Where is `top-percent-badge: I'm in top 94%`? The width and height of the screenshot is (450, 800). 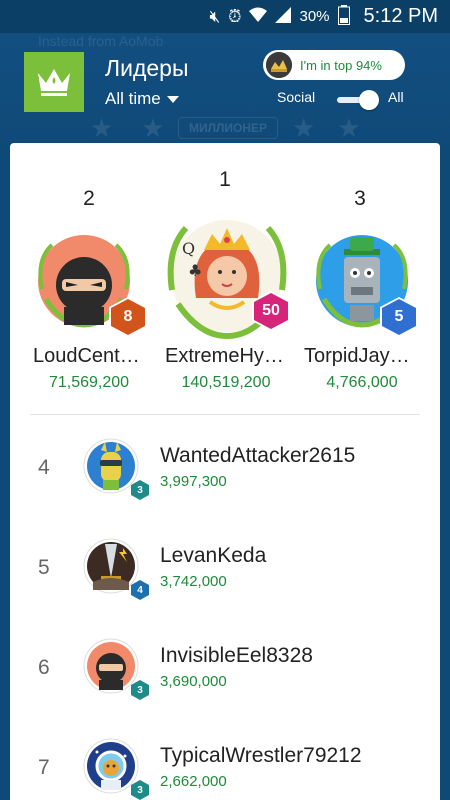
top-percent-badge: I'm in top 94% is located at coordinates (334, 65).